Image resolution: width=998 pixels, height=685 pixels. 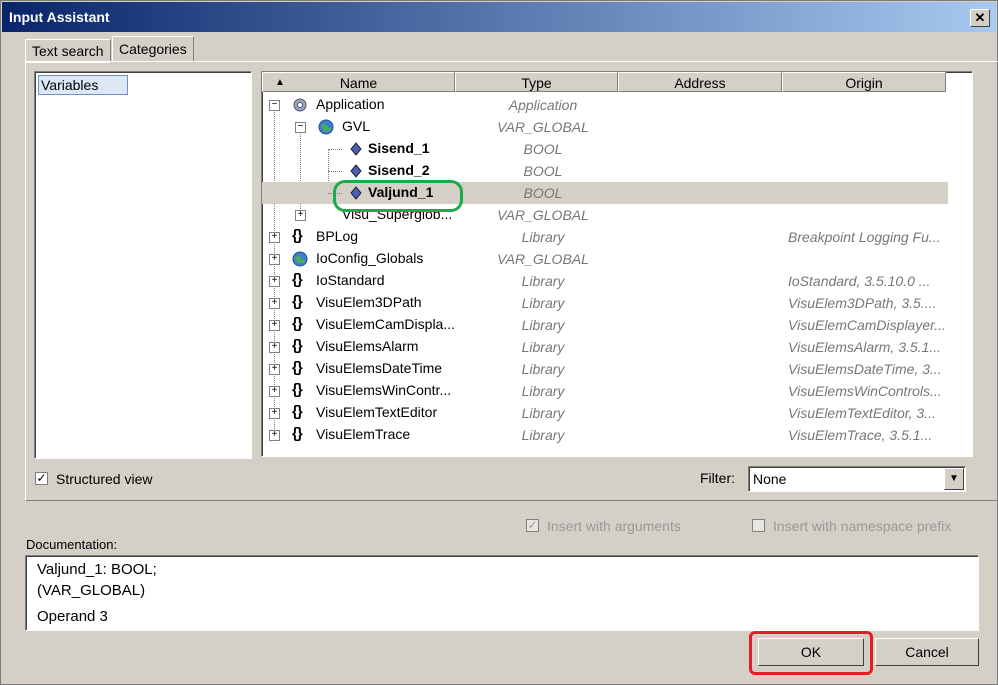 What do you see at coordinates (363, 434) in the screenshot?
I see `row-name: VisuElemTrace` at bounding box center [363, 434].